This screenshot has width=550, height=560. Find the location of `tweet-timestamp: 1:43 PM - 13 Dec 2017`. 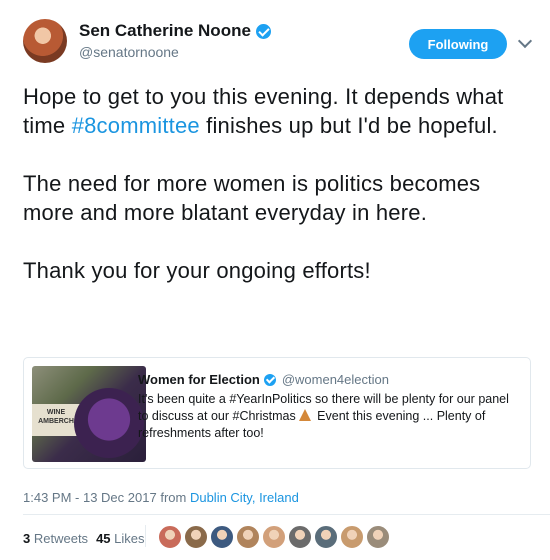

tweet-timestamp: 1:43 PM - 13 Dec 2017 is located at coordinates (90, 497).